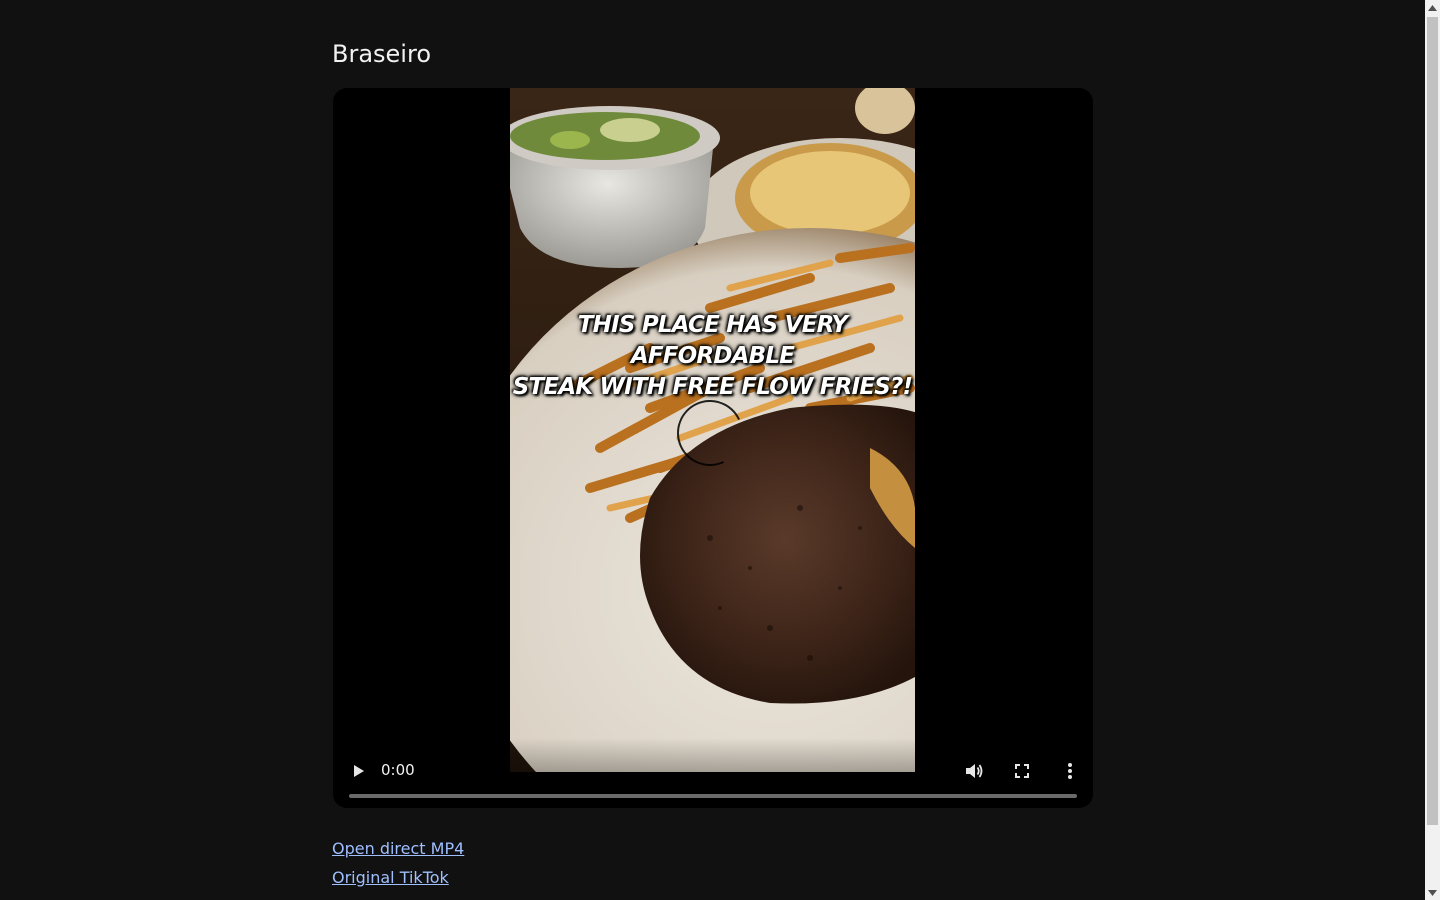 Image resolution: width=1440 pixels, height=900 pixels. Describe the element at coordinates (381, 54) in the screenshot. I see `page-title: Braseiro` at that location.